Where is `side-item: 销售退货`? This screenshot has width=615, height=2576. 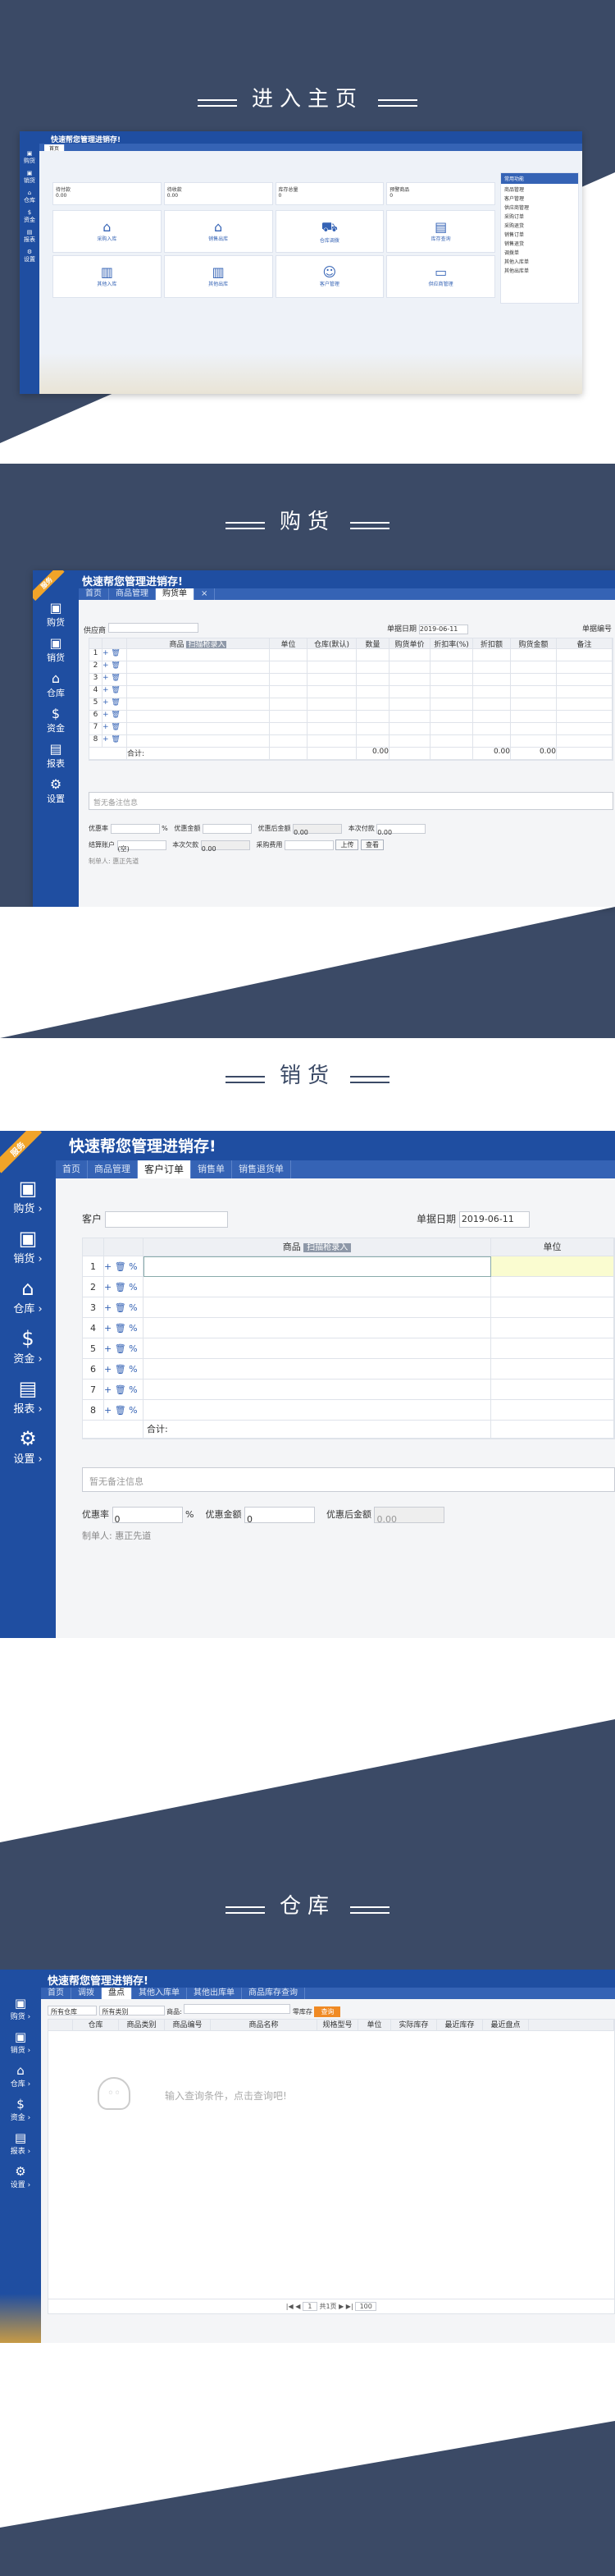 side-item: 销售退货 is located at coordinates (539, 244).